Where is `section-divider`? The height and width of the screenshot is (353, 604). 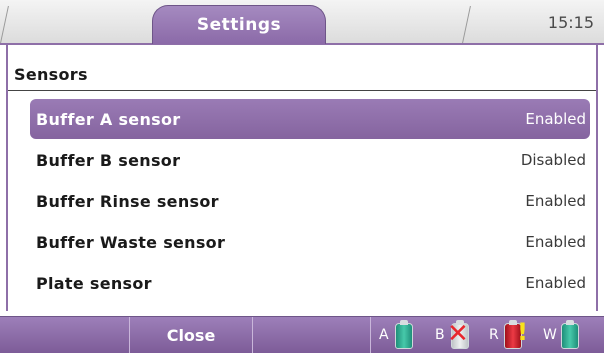
section-divider is located at coordinates (302, 90).